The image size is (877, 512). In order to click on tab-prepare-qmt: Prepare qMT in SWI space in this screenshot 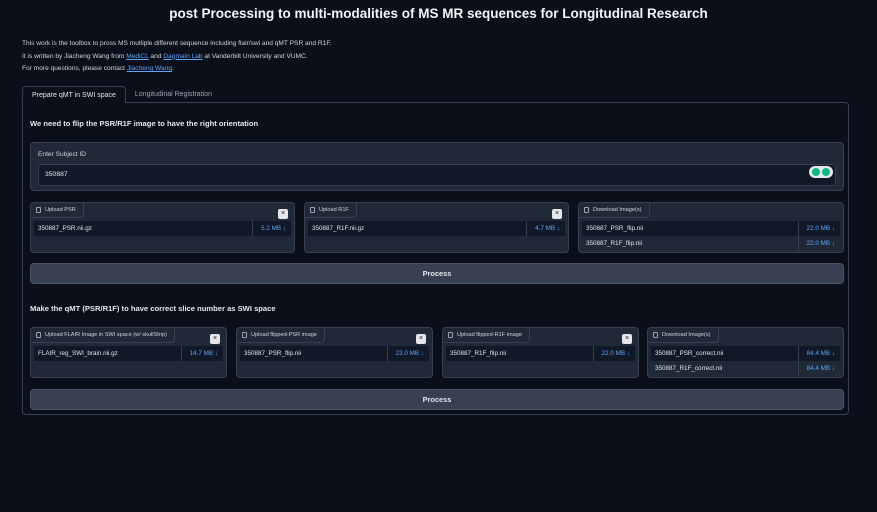, I will do `click(74, 94)`.